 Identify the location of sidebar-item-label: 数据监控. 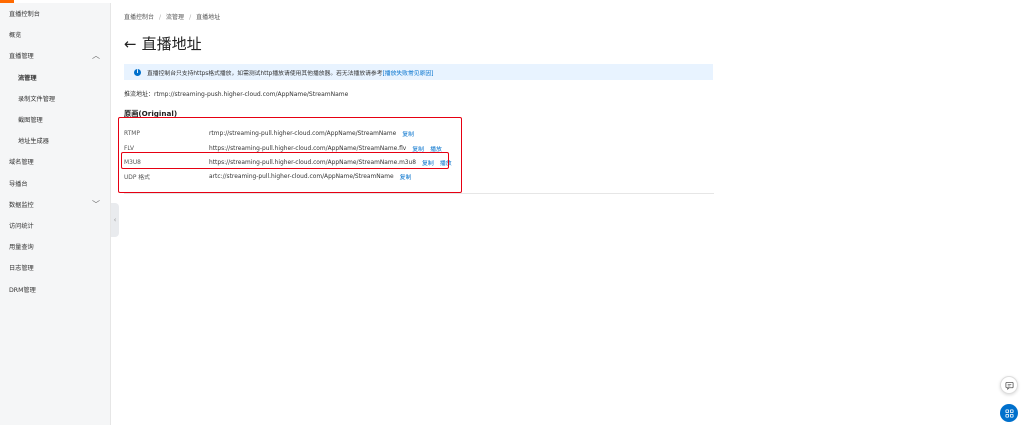
(21, 205).